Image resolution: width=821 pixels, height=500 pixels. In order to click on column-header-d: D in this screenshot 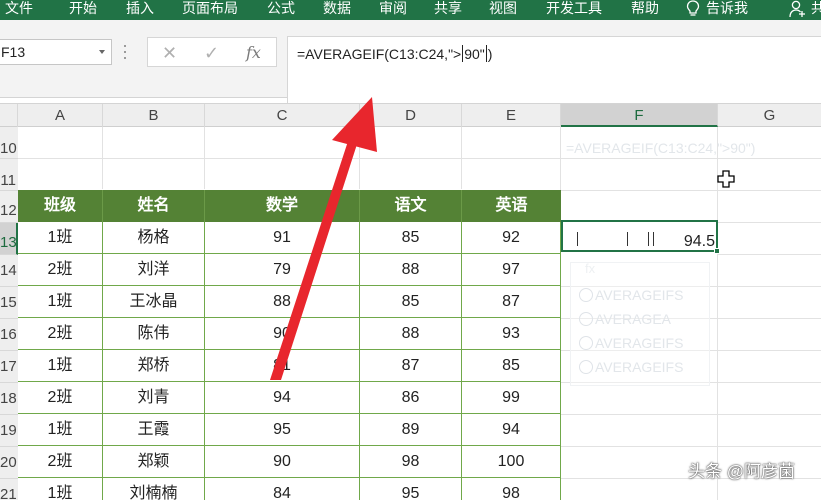, I will do `click(411, 115)`.